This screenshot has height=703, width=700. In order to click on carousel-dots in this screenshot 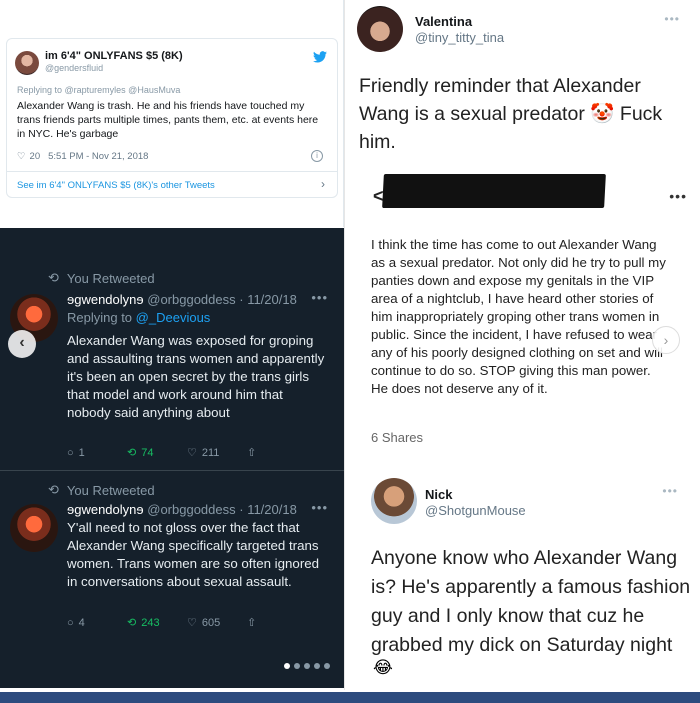, I will do `click(307, 666)`.